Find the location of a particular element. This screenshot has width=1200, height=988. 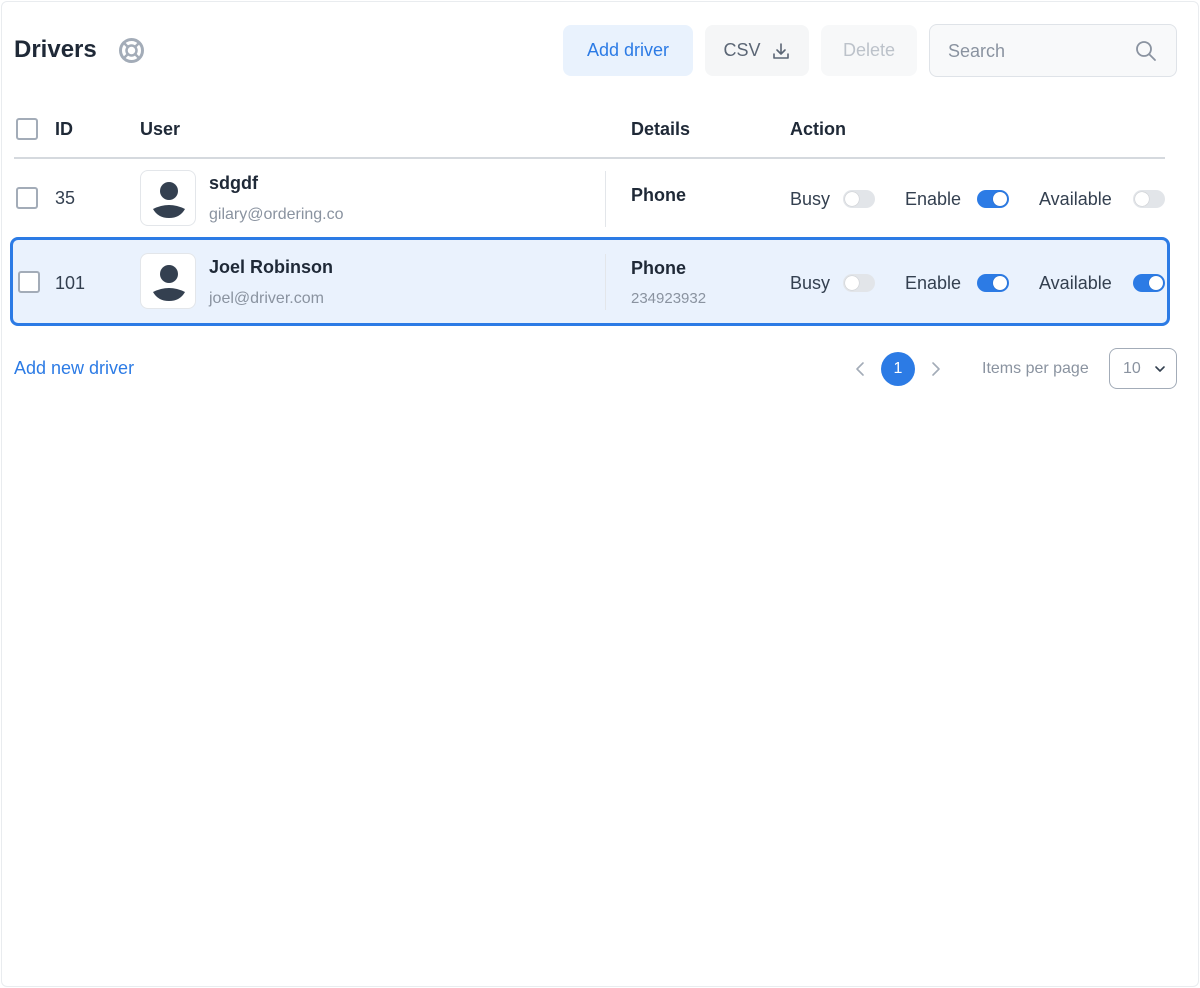

items-per-page-label: Items per page is located at coordinates (1035, 368).